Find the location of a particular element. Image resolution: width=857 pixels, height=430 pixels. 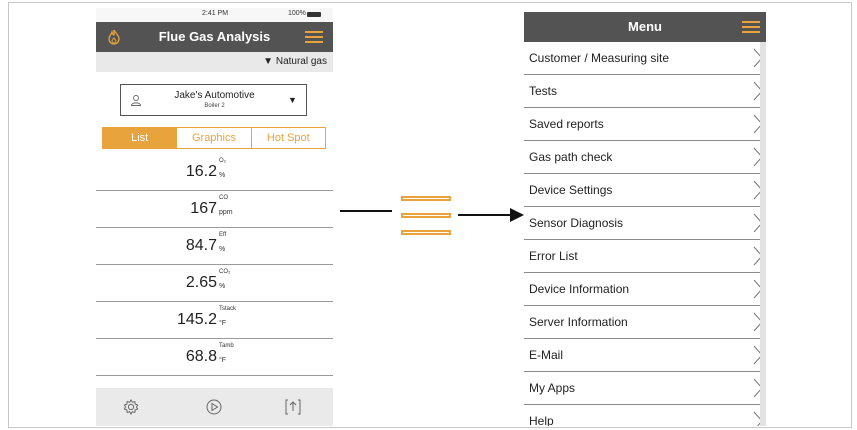

menu-item: E-Mail is located at coordinates (645, 355).